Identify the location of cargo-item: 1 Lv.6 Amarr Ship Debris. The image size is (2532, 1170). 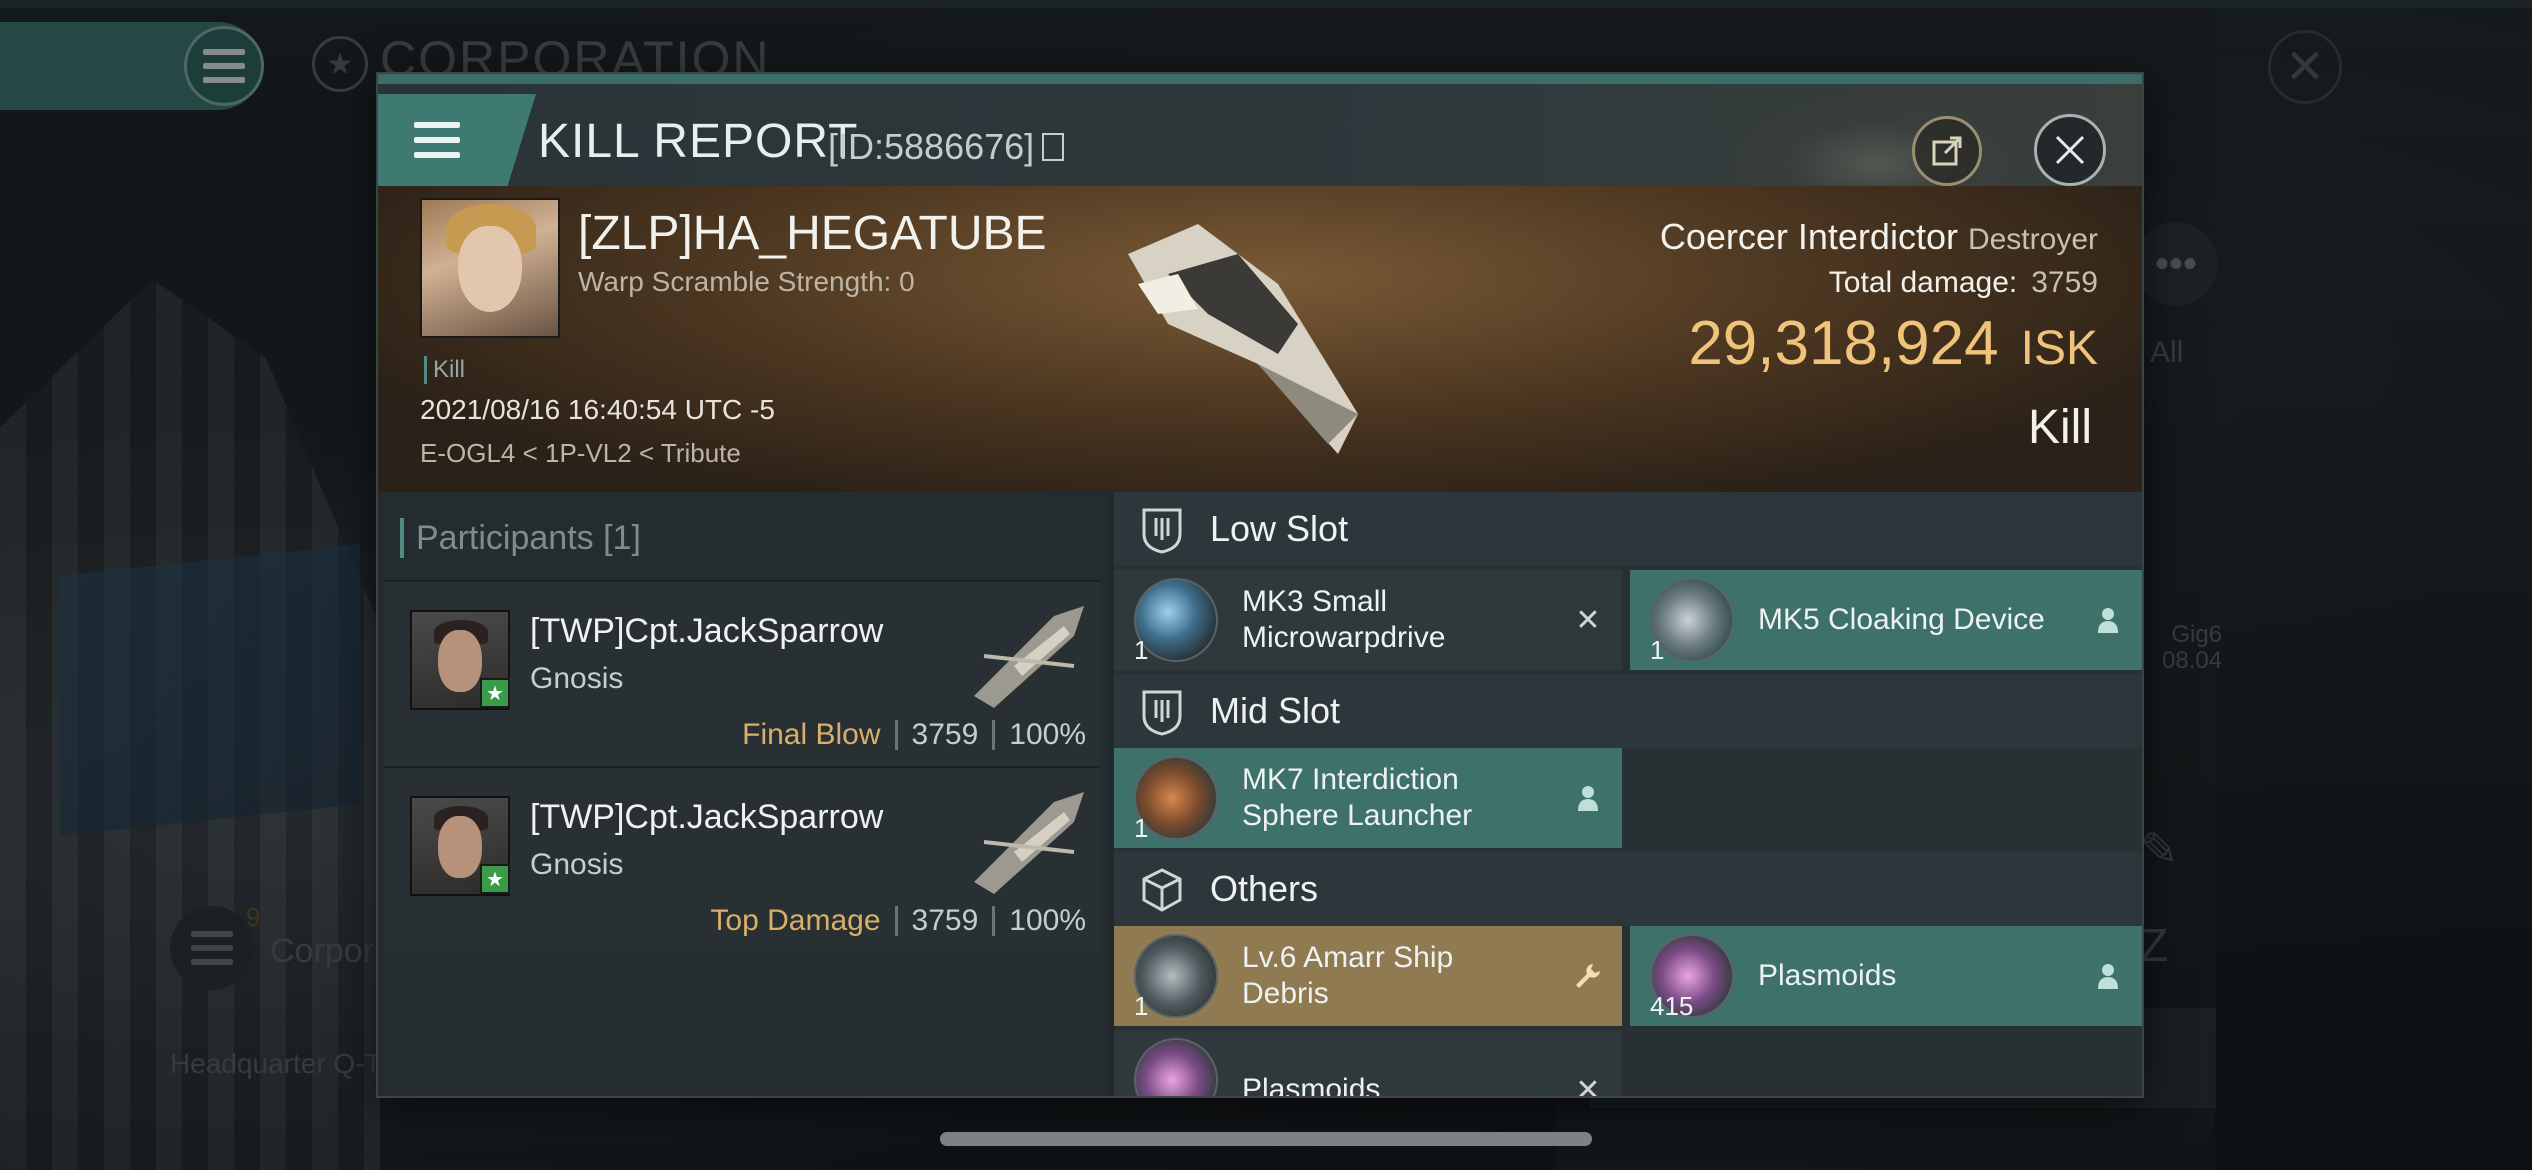
(1368, 976).